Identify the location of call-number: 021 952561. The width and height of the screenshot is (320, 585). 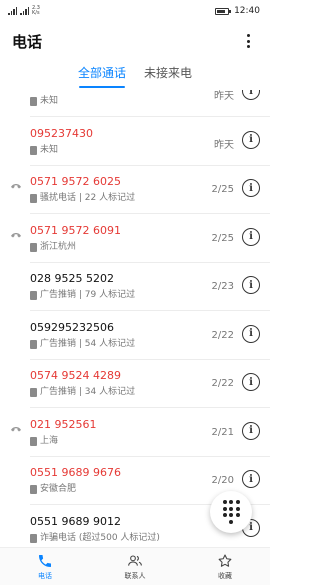
(63, 424).